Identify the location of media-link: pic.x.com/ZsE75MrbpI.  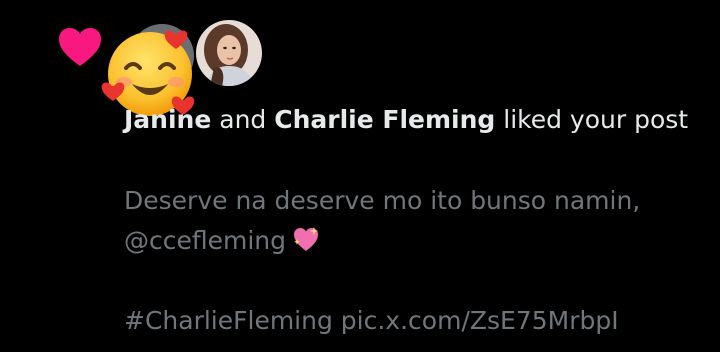
(480, 320).